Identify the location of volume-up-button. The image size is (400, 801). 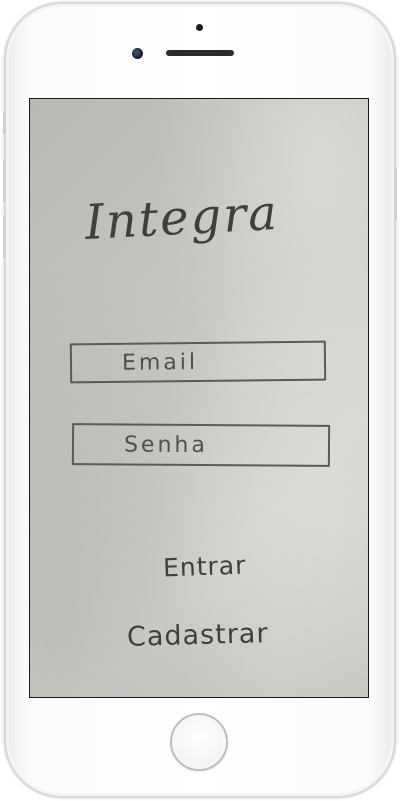
(4, 181).